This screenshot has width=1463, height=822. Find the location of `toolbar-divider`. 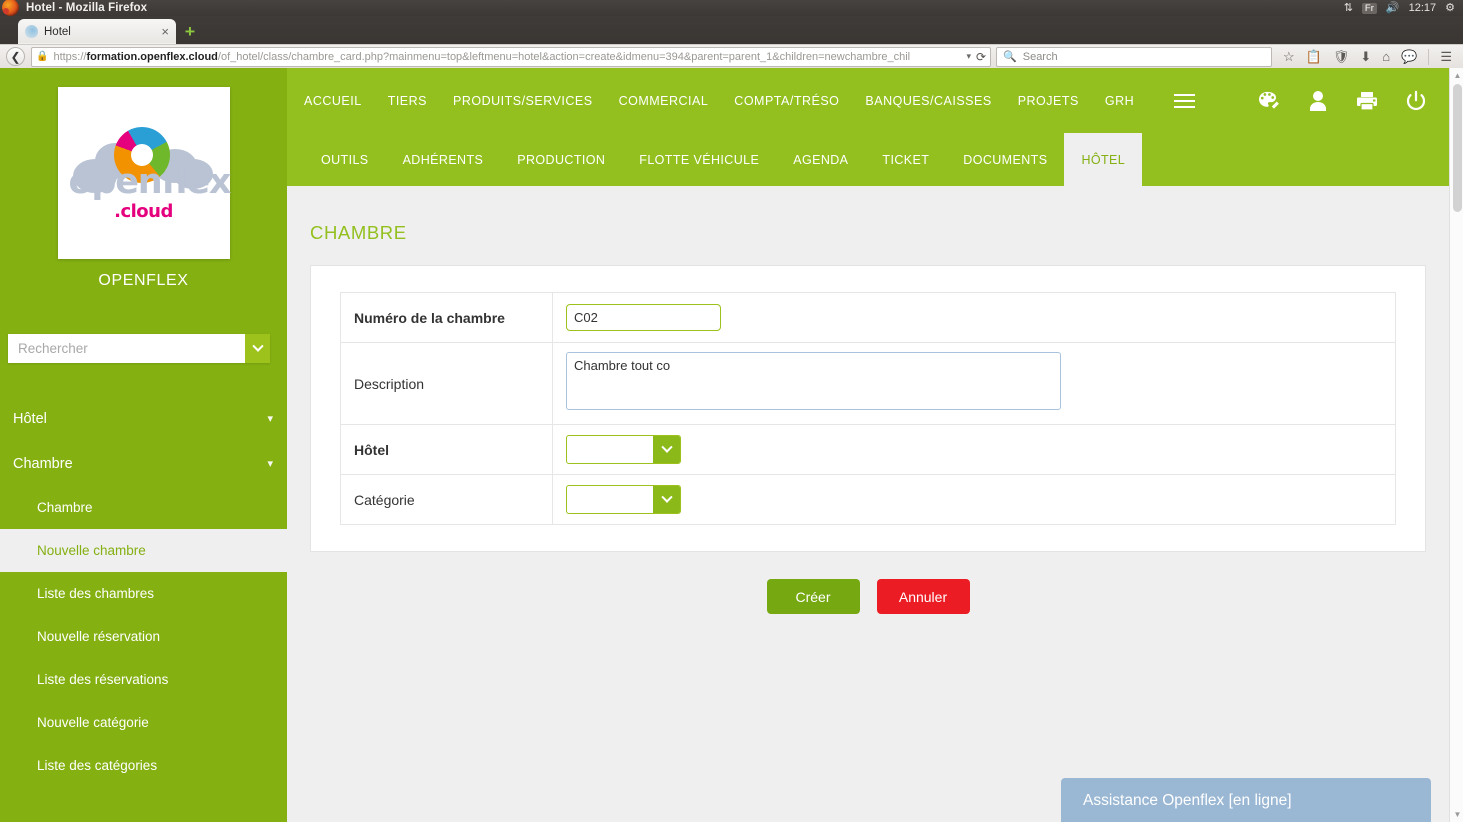

toolbar-divider is located at coordinates (1429, 56).